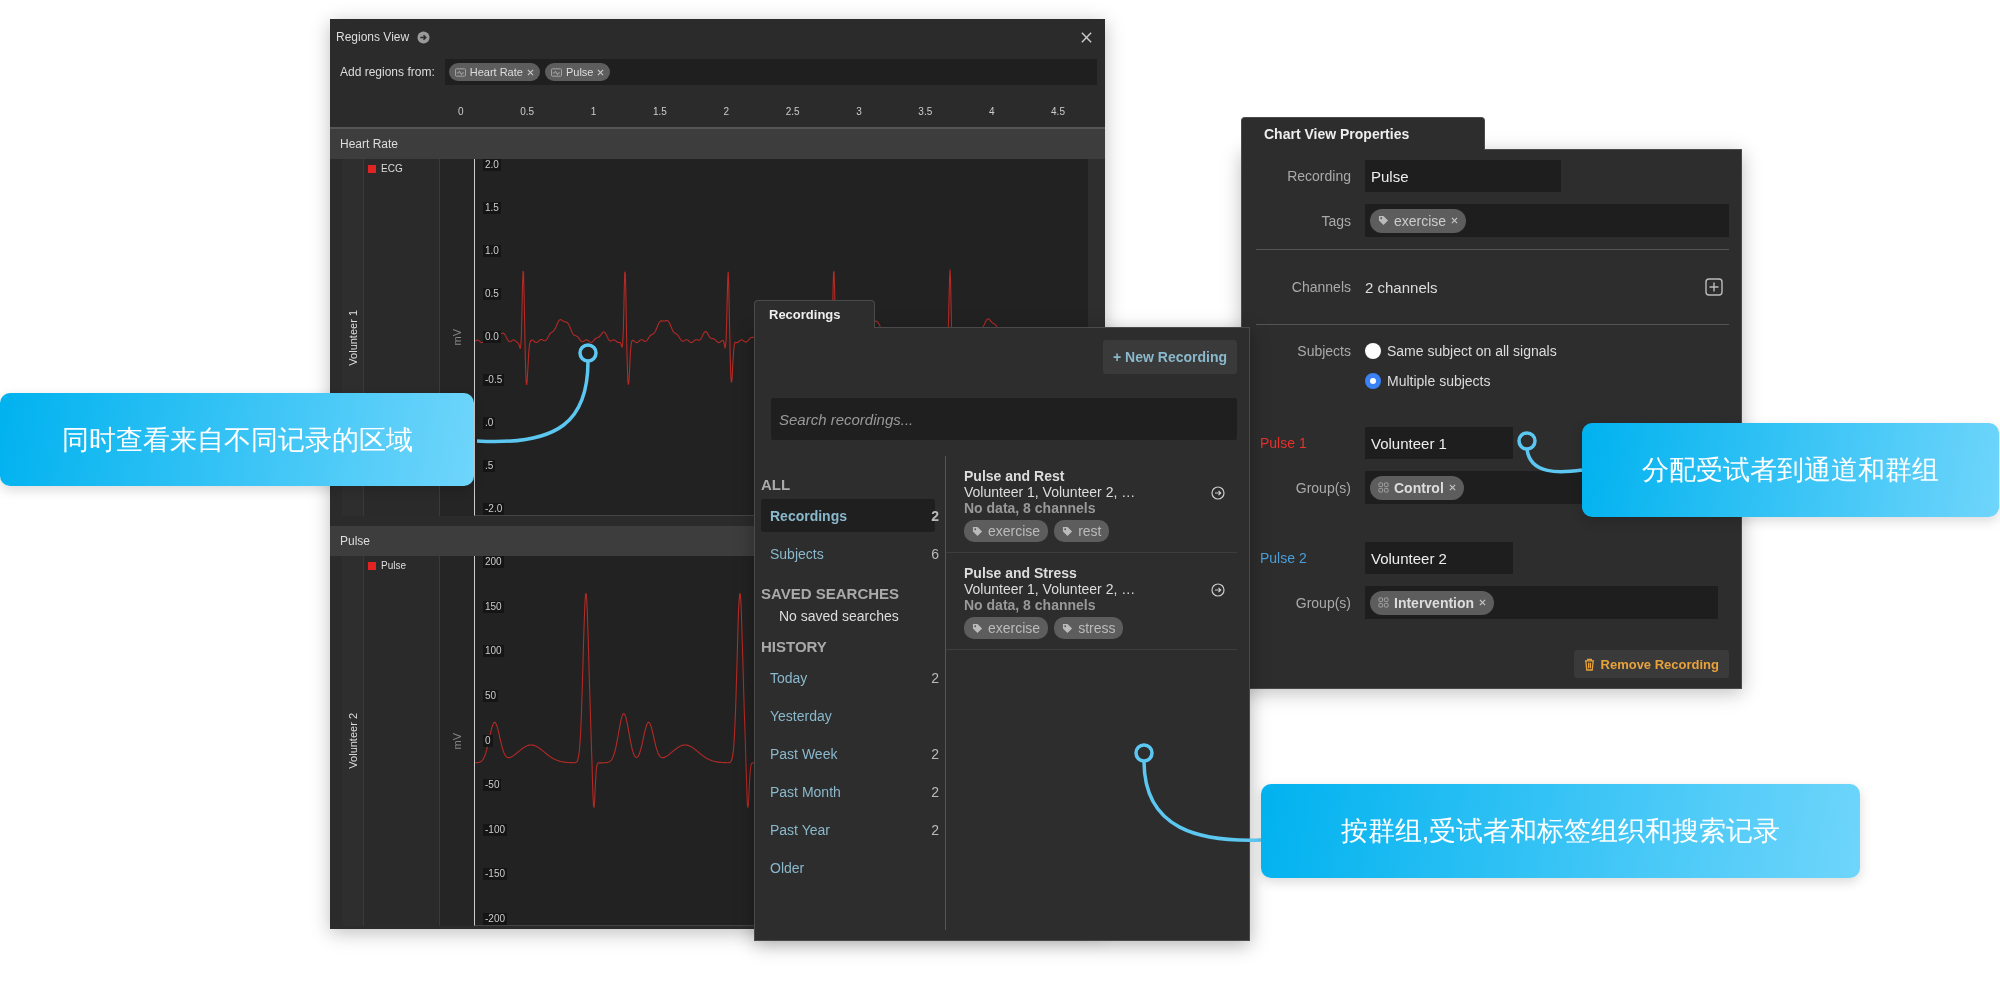 The width and height of the screenshot is (2000, 981). What do you see at coordinates (1363, 133) in the screenshot?
I see `panel-tab: Chart View Properties` at bounding box center [1363, 133].